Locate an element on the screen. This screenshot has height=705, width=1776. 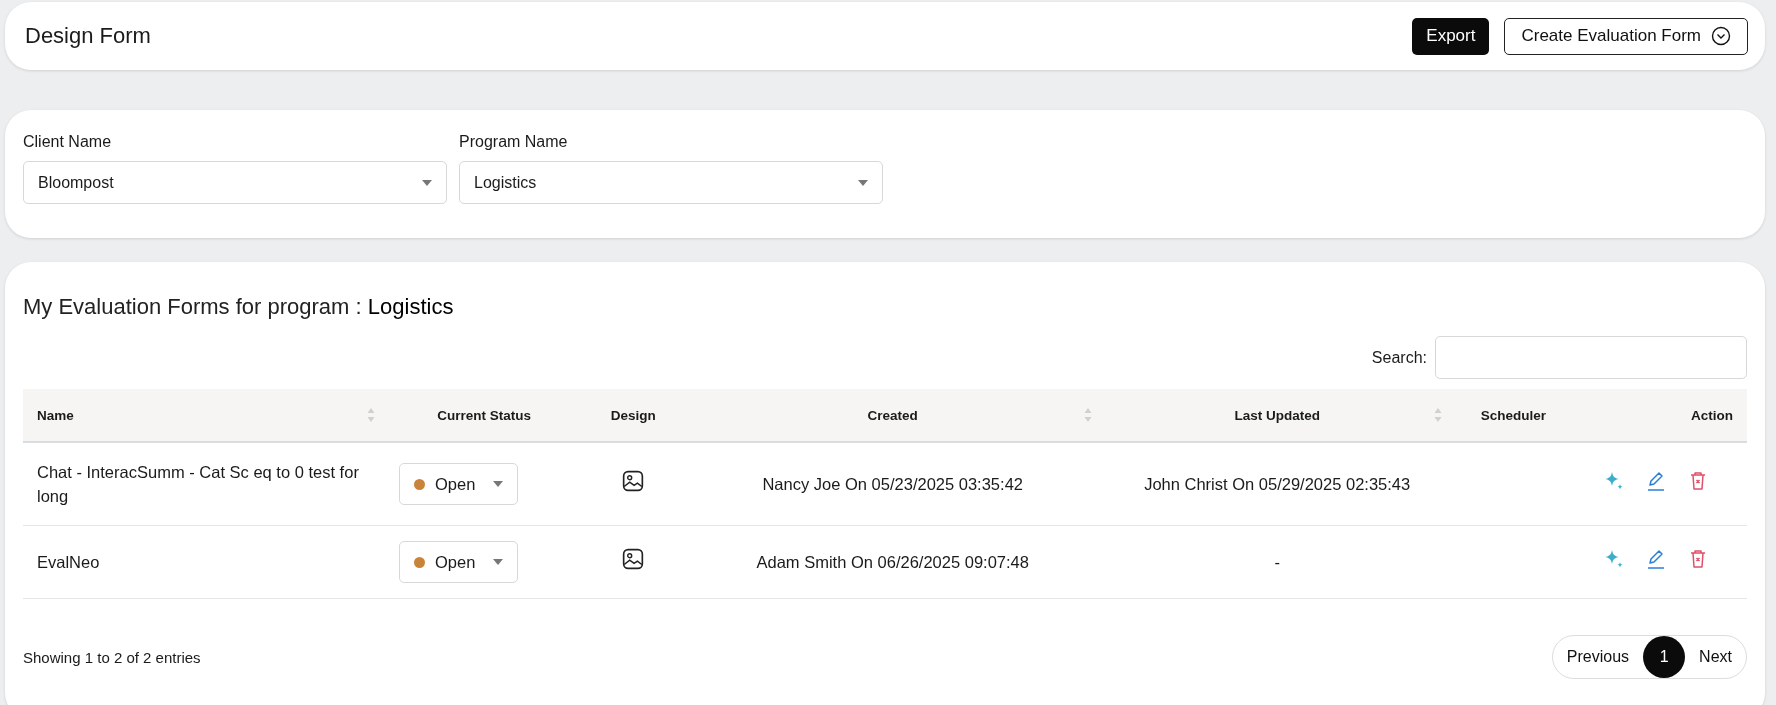
column-header: Action is located at coordinates (1660, 415).